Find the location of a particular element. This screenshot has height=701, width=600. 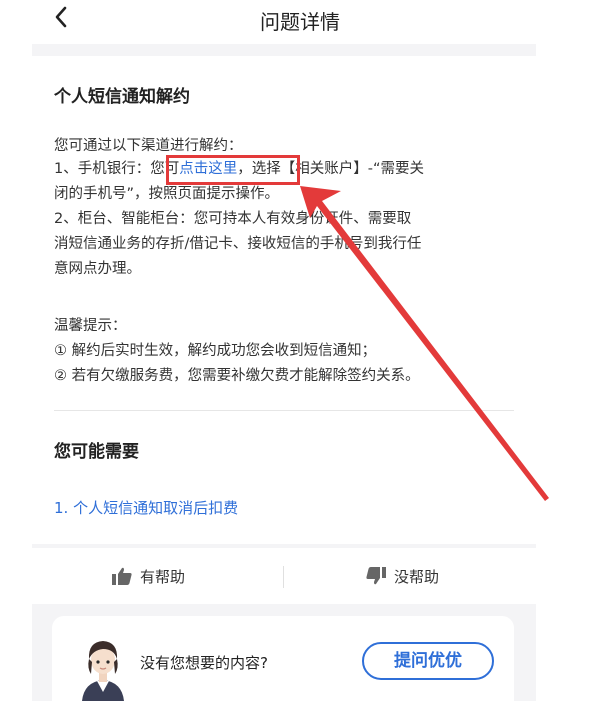

counter-line-3: 意网点办理。 is located at coordinates (97, 269).